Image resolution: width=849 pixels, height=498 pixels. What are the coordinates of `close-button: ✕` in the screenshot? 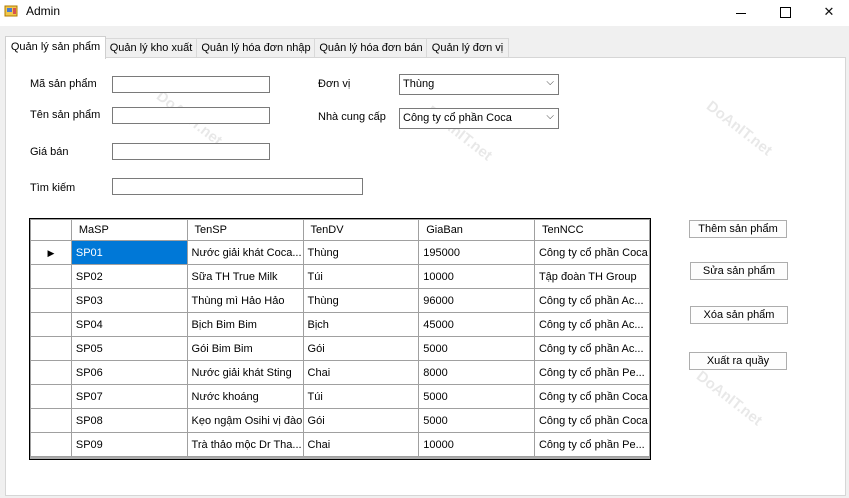 It's located at (827, 13).